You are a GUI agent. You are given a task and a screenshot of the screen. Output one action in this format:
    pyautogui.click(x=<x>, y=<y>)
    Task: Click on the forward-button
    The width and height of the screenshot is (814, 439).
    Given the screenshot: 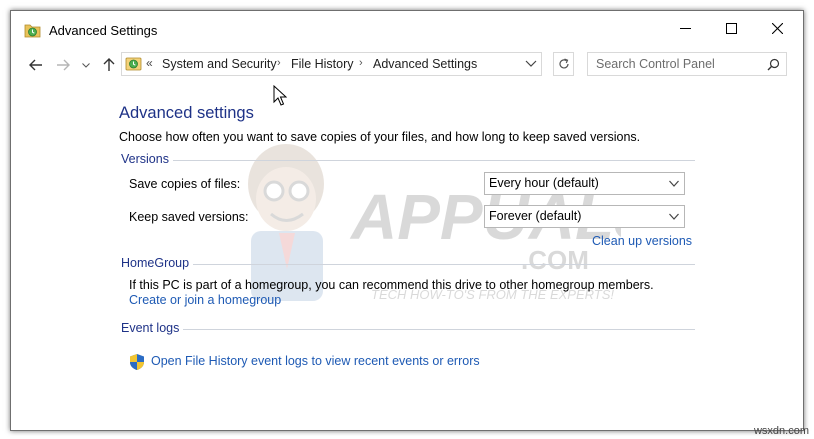 What is the action you would take?
    pyautogui.click(x=63, y=65)
    